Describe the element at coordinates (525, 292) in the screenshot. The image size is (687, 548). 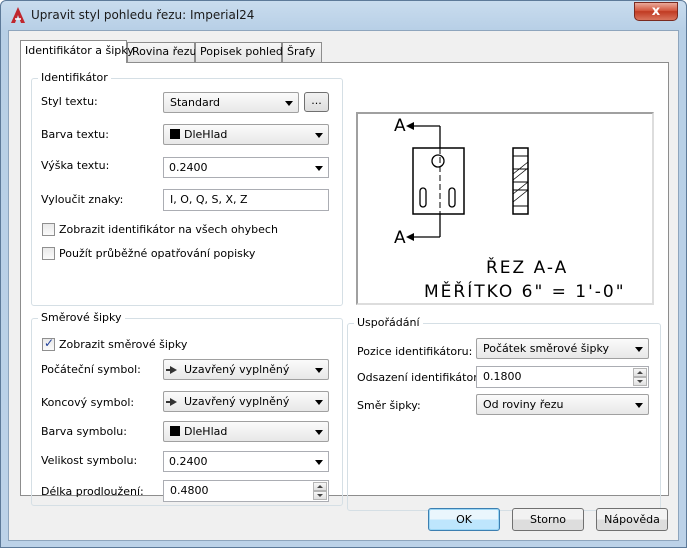
I see `preview-scale-text: MĚŘÍTKO 6" = 1'-0"` at that location.